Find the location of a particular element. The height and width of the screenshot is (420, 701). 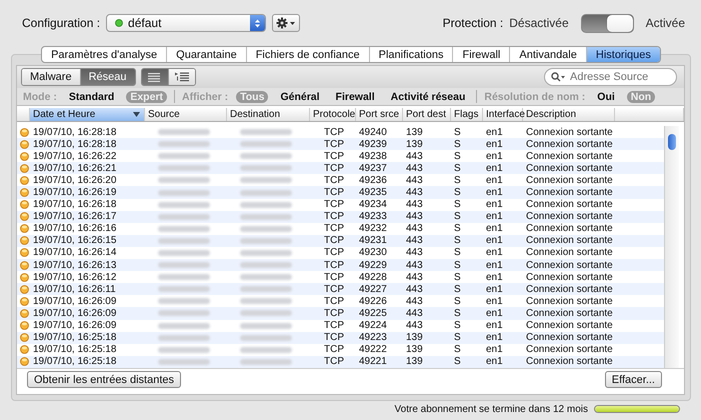

filter-option: Firewall is located at coordinates (355, 96).